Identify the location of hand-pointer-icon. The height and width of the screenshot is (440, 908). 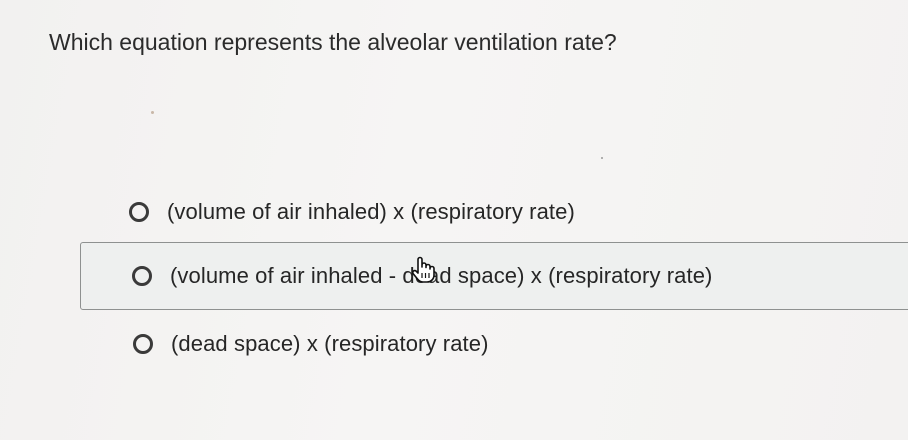
(423, 270).